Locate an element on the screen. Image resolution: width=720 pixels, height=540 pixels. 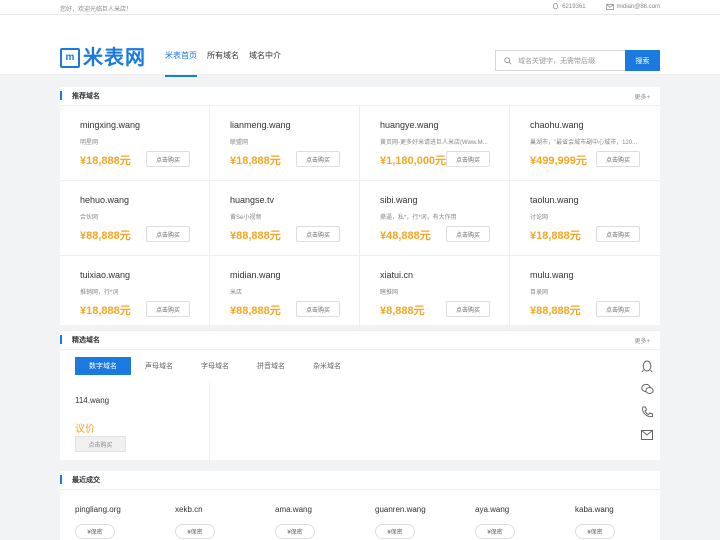
selected-header: 精选域名 更多+ is located at coordinates (360, 340).